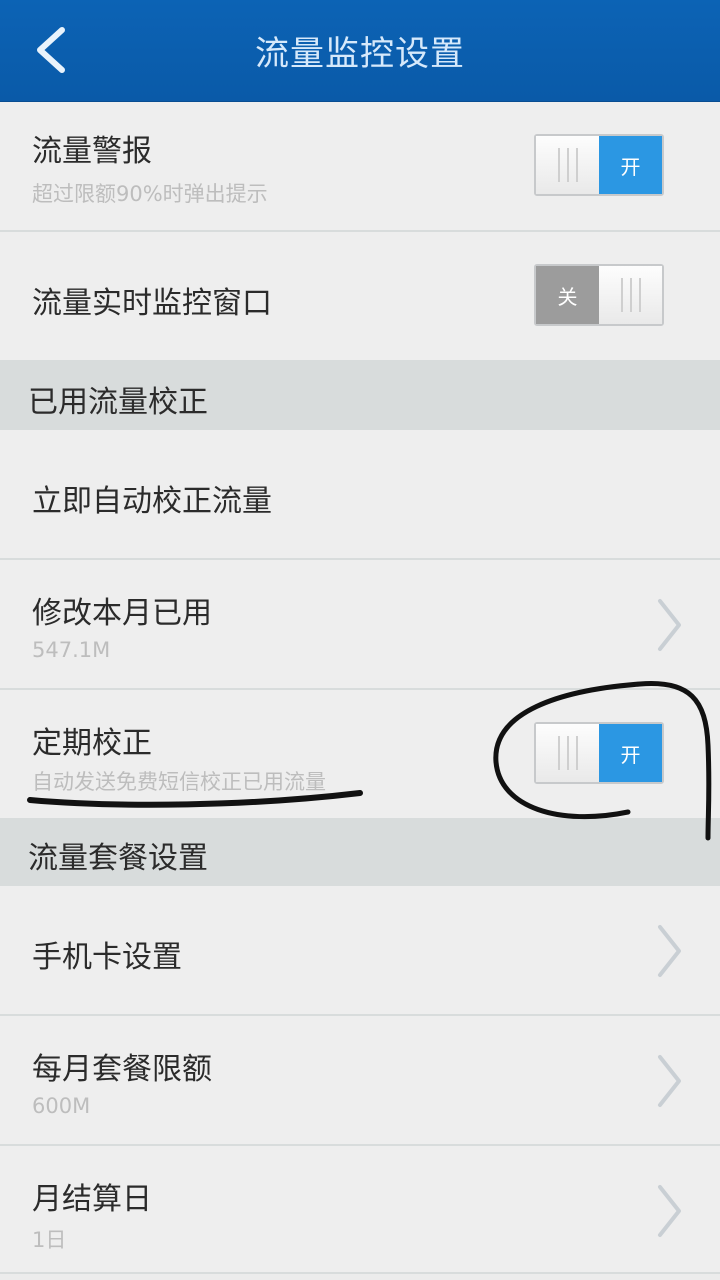 This screenshot has width=720, height=1280. What do you see at coordinates (360, 495) in the screenshot?
I see `row-auto-correct-now: 立即自动校正流量` at bounding box center [360, 495].